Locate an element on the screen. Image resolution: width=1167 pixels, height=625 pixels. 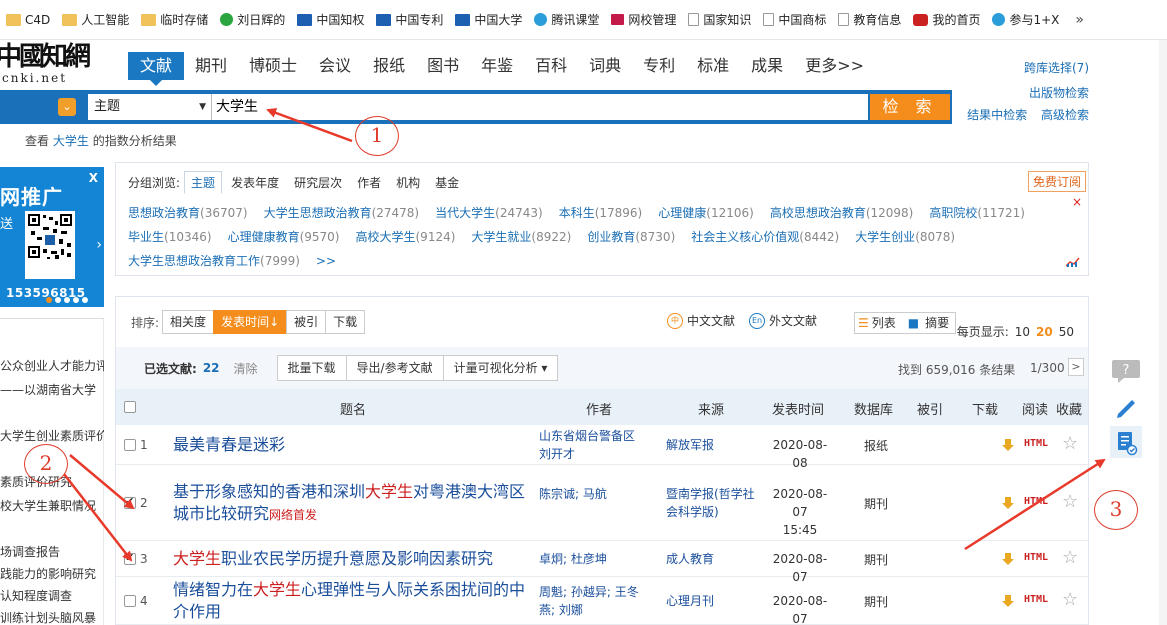
annotation-arrow-2b is located at coordinates (98, 517).